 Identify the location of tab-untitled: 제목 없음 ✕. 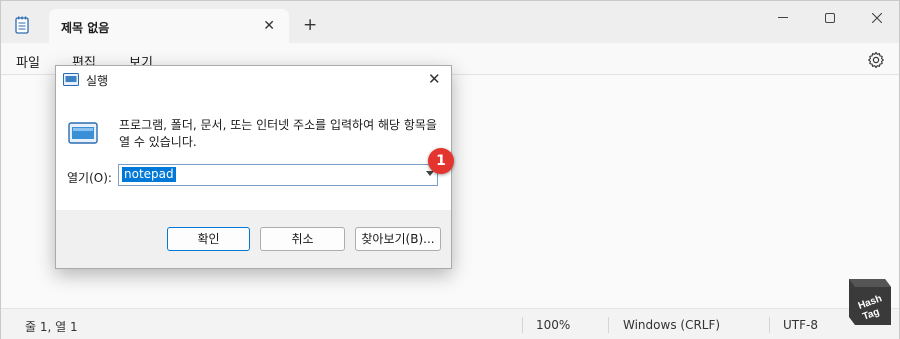
(169, 26).